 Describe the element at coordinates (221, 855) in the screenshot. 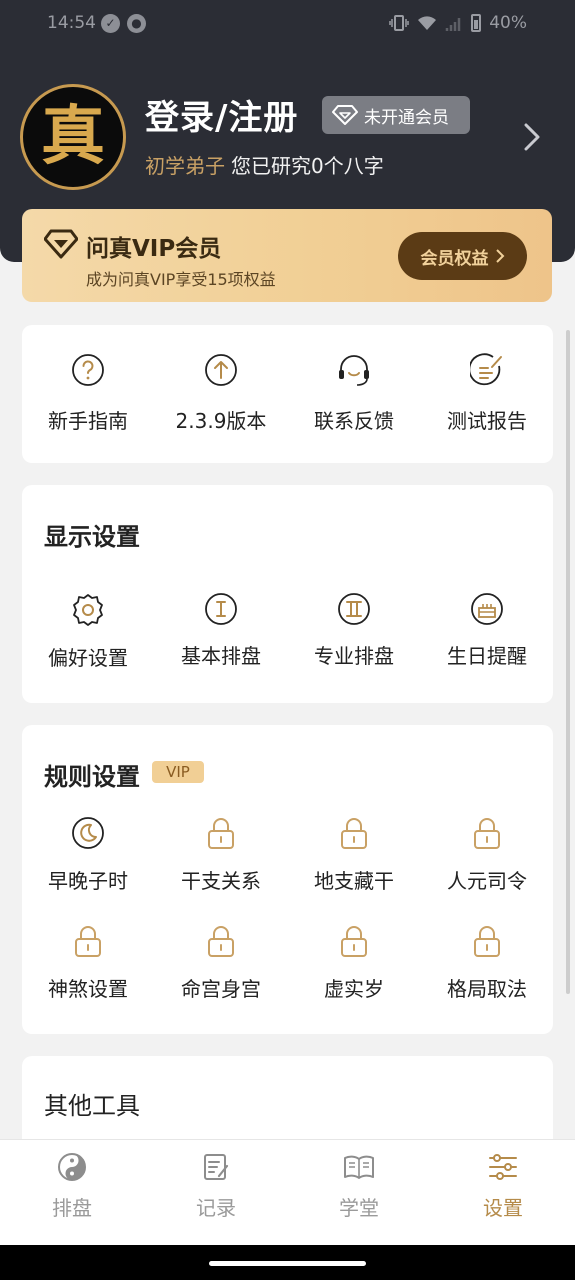

I see `rule-item-ganzhi-relation: 干支关系` at that location.